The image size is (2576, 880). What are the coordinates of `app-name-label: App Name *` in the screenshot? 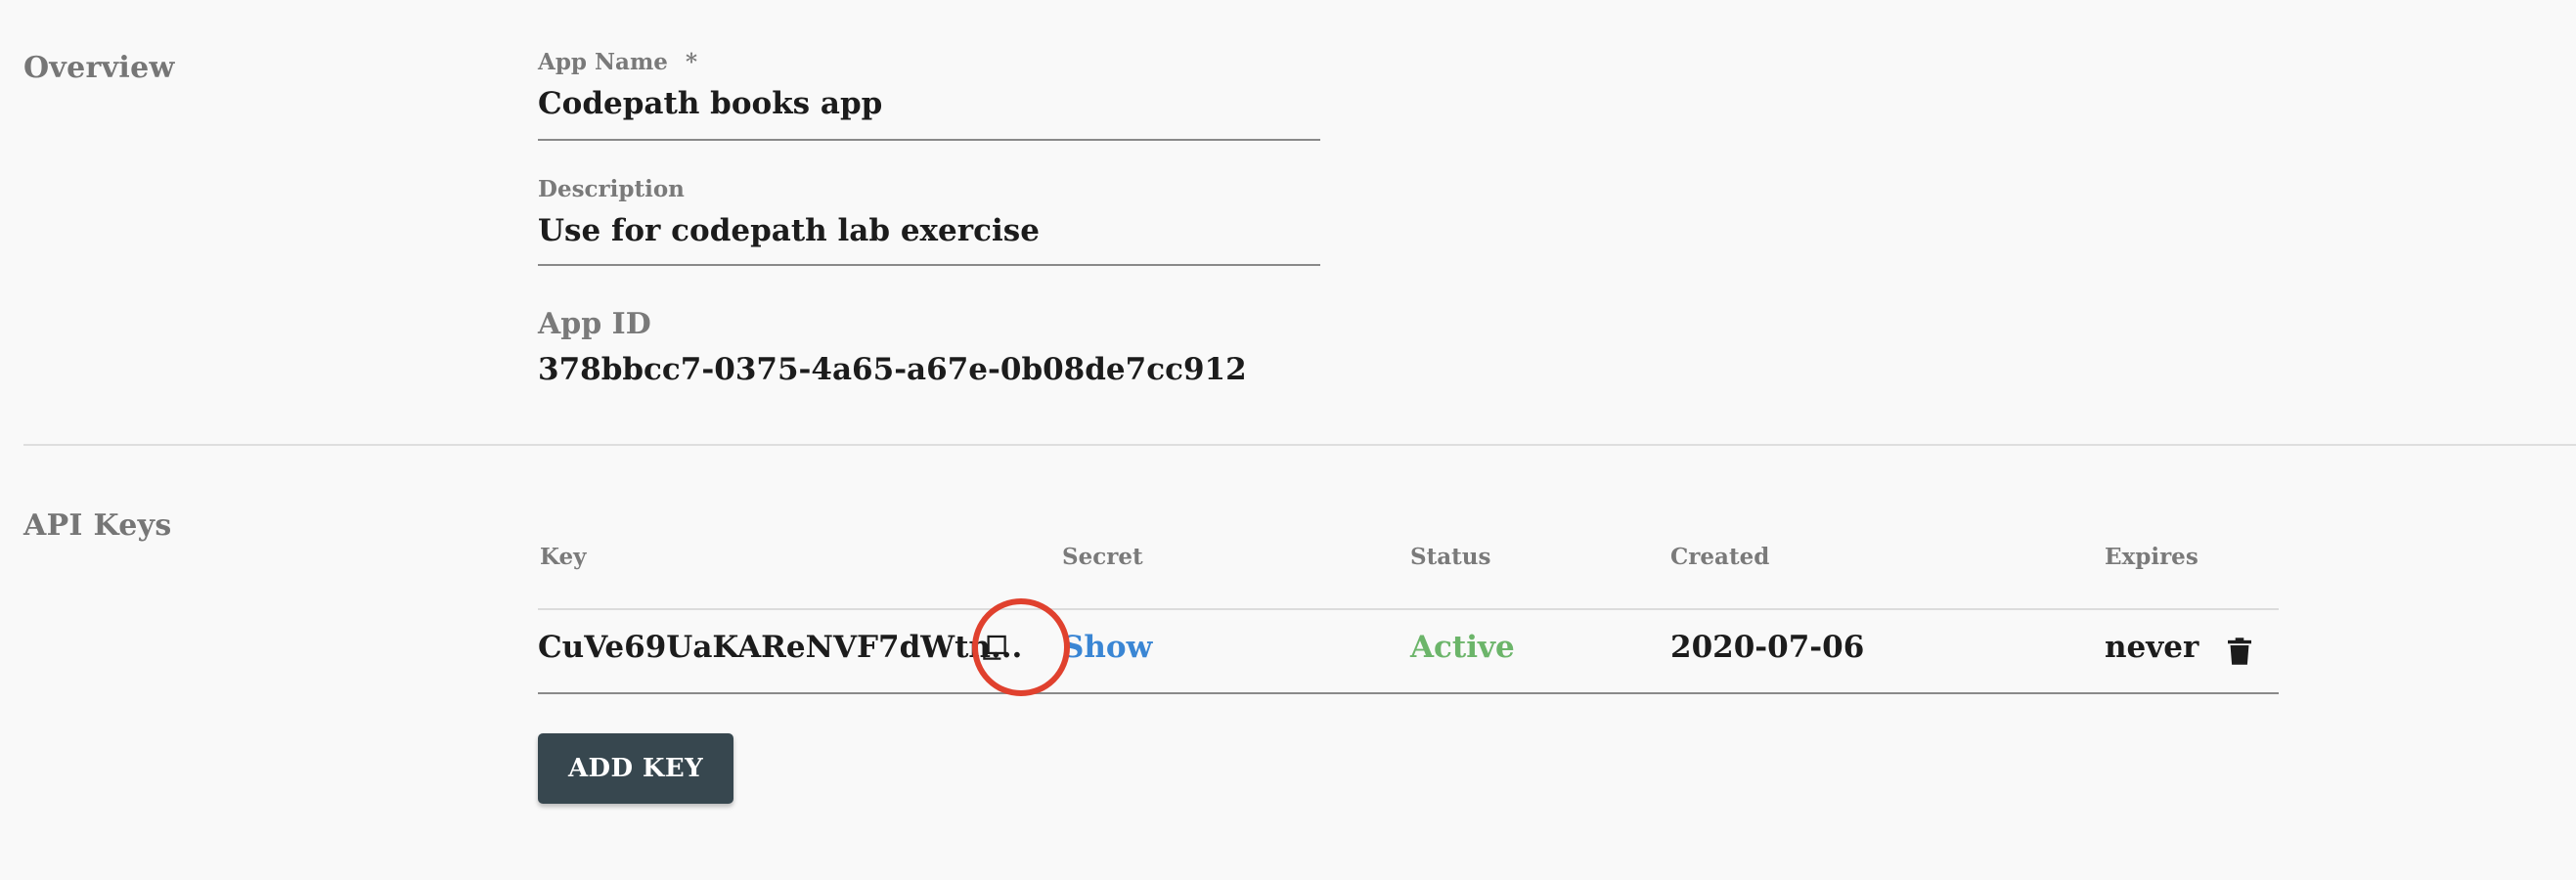 It's located at (617, 62).